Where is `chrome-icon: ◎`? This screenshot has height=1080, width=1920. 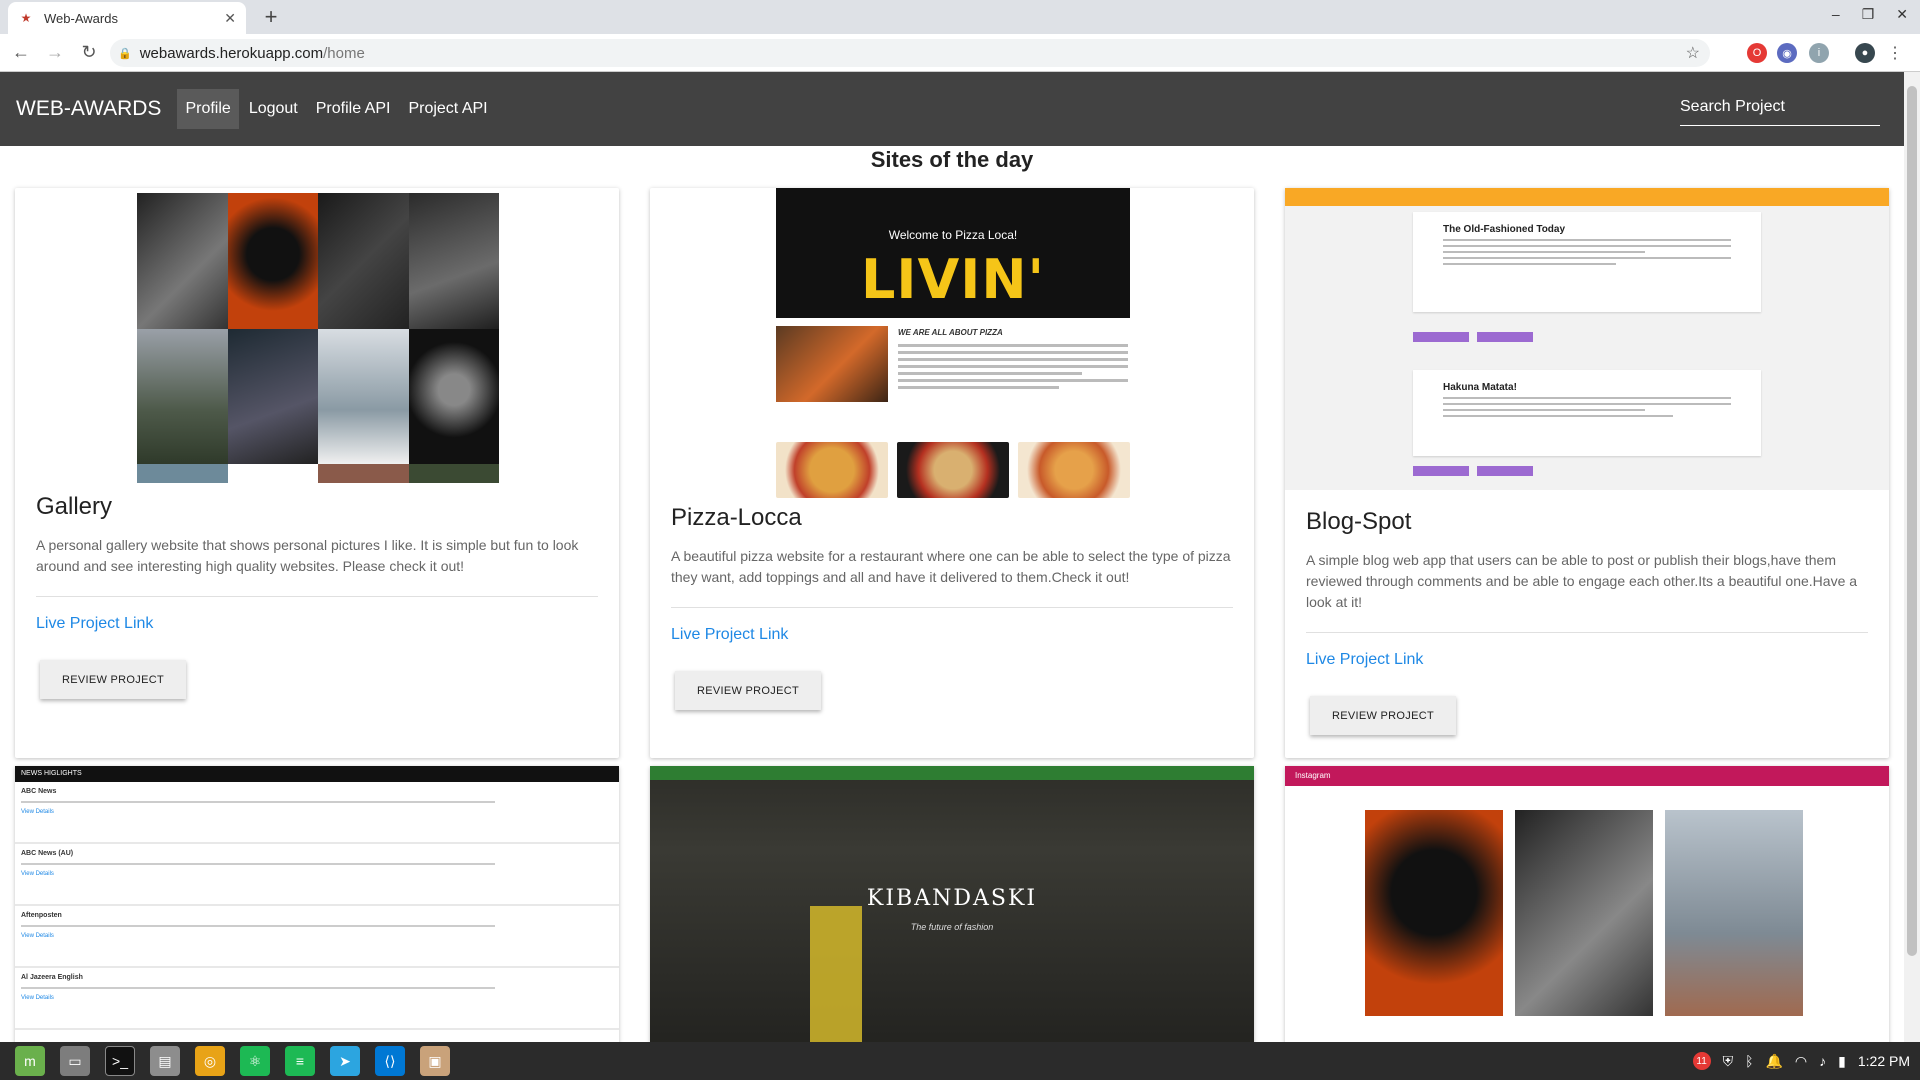
chrome-icon: ◎ is located at coordinates (210, 1061).